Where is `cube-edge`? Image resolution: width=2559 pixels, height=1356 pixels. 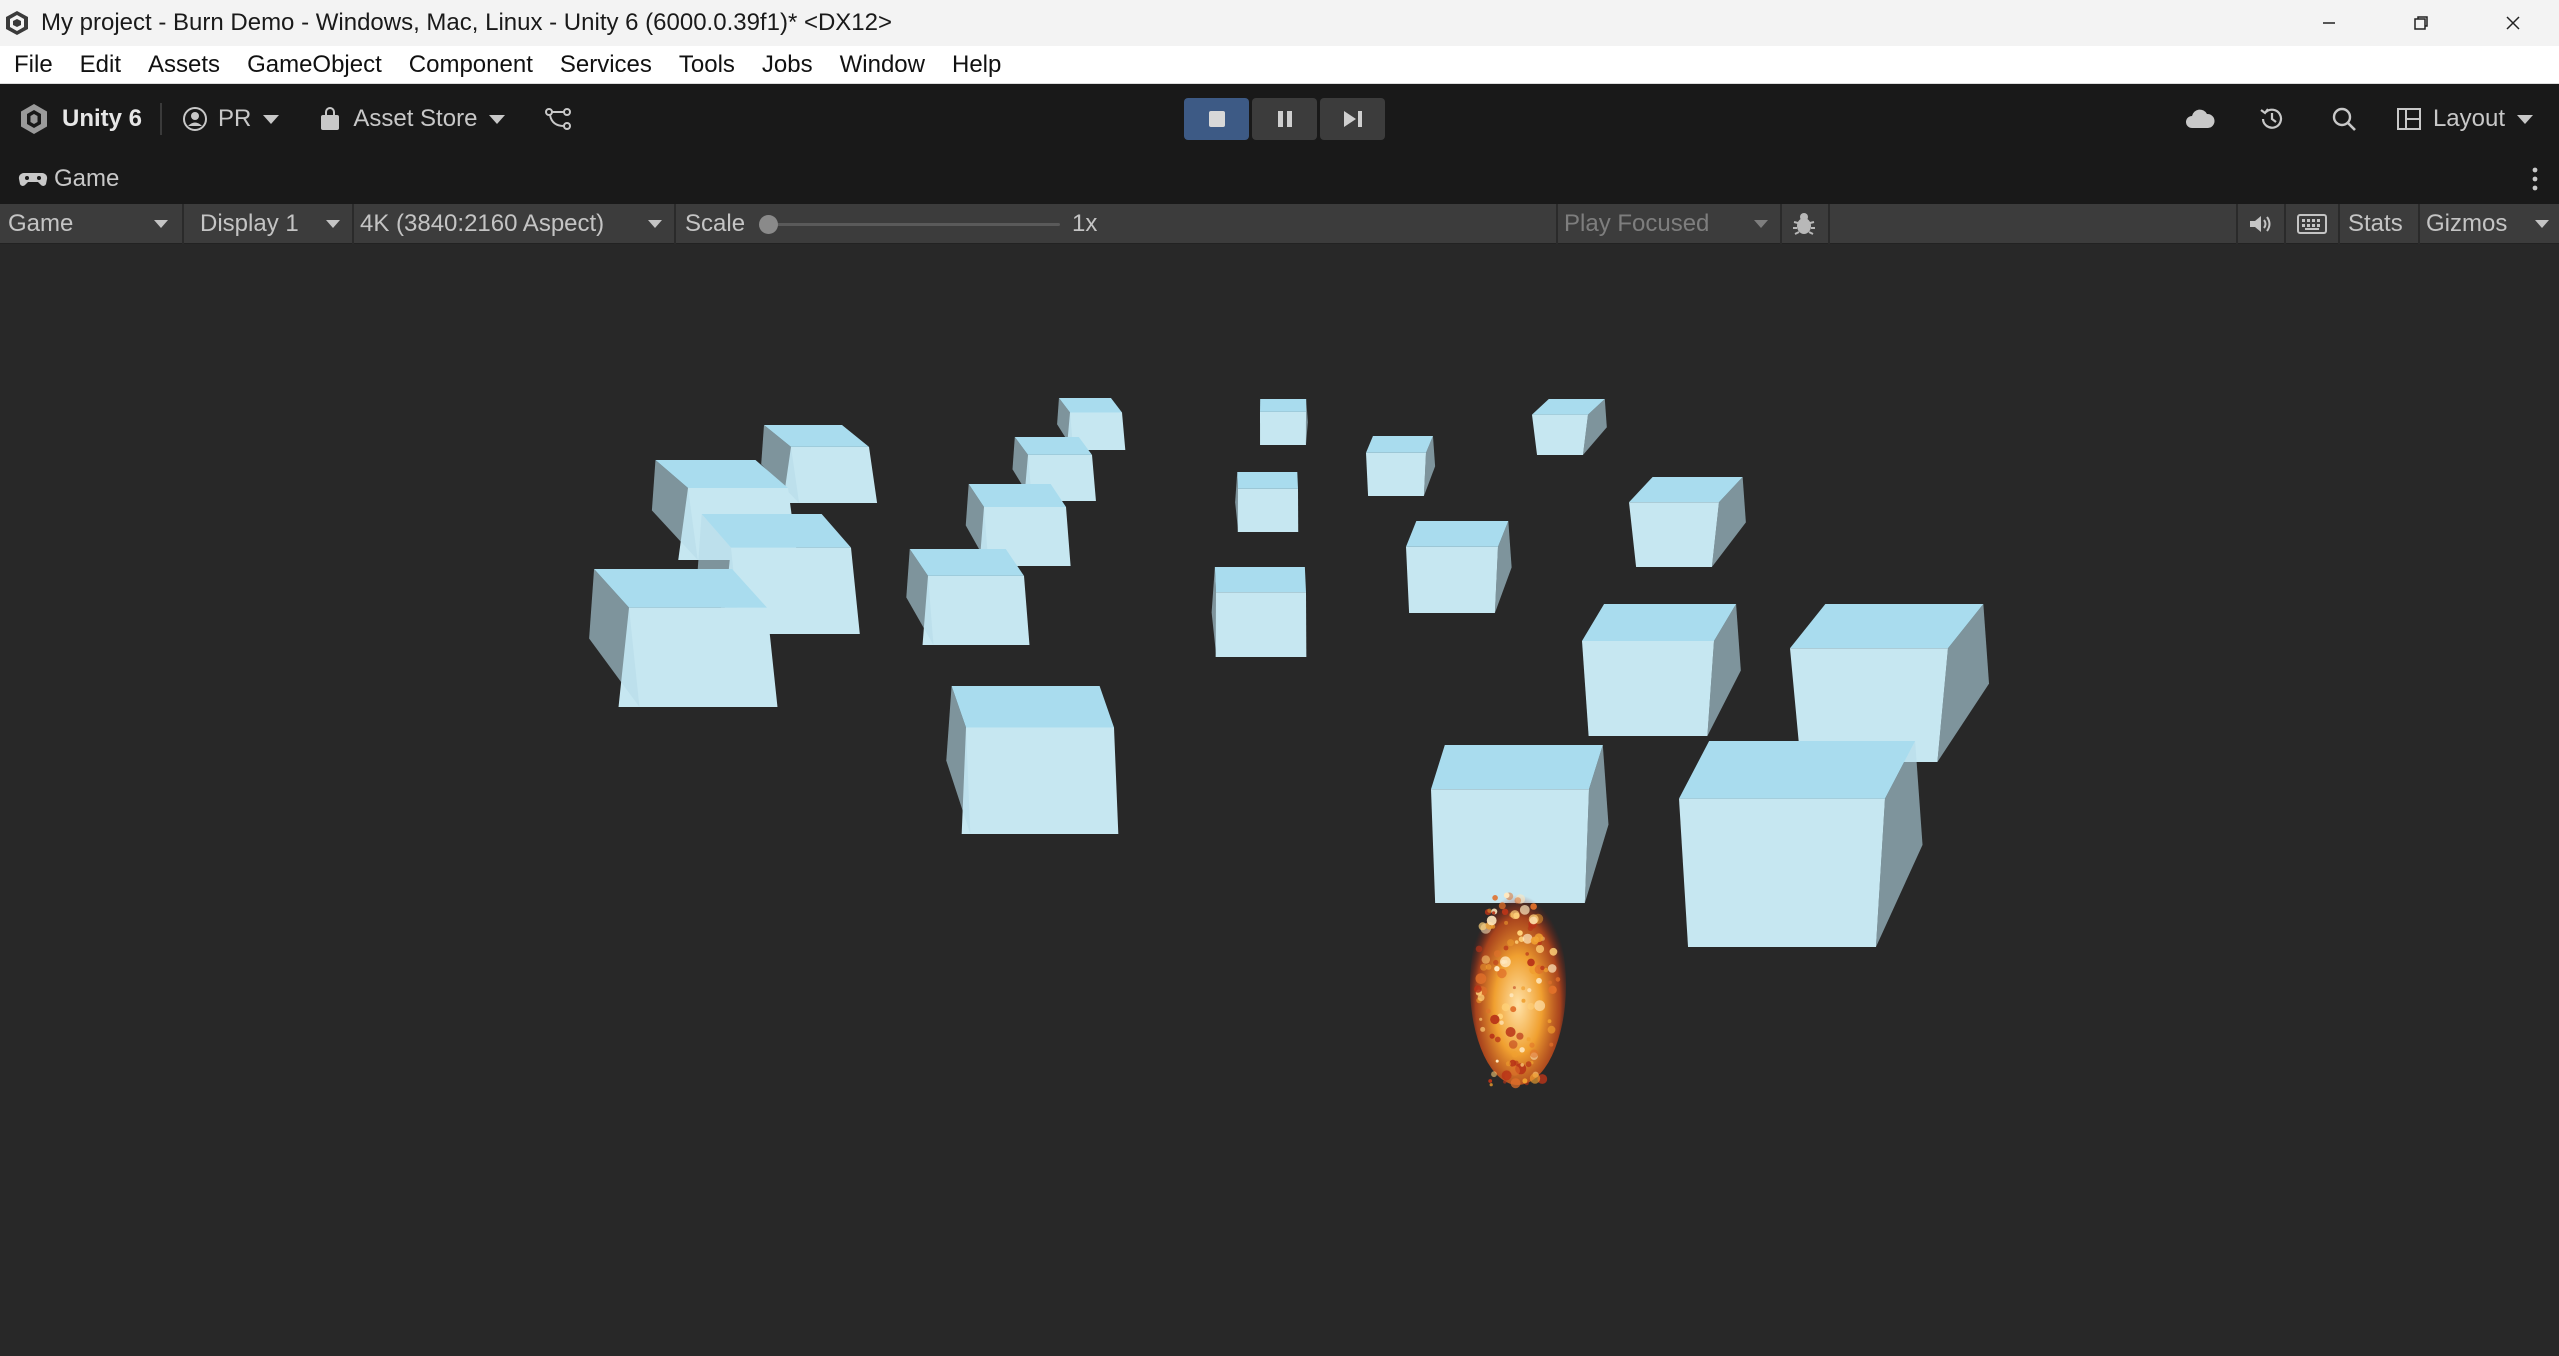
cube-edge is located at coordinates (1306, 422).